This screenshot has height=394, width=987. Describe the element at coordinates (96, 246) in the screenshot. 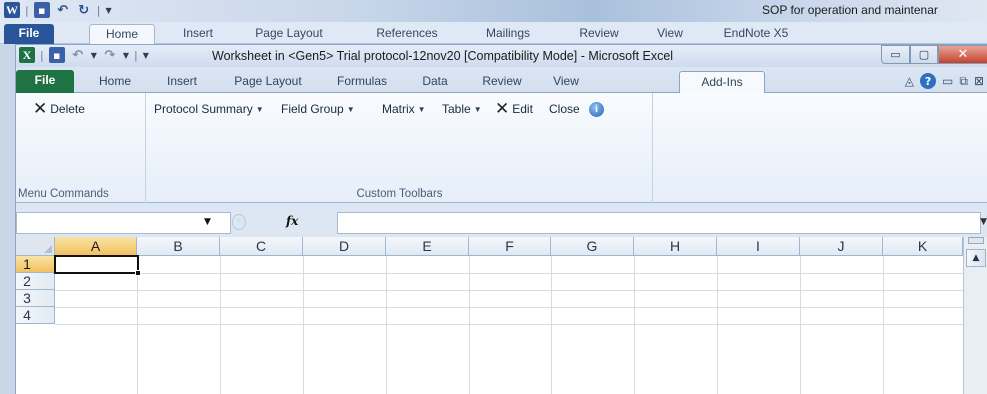

I see `column-header-a: A` at that location.